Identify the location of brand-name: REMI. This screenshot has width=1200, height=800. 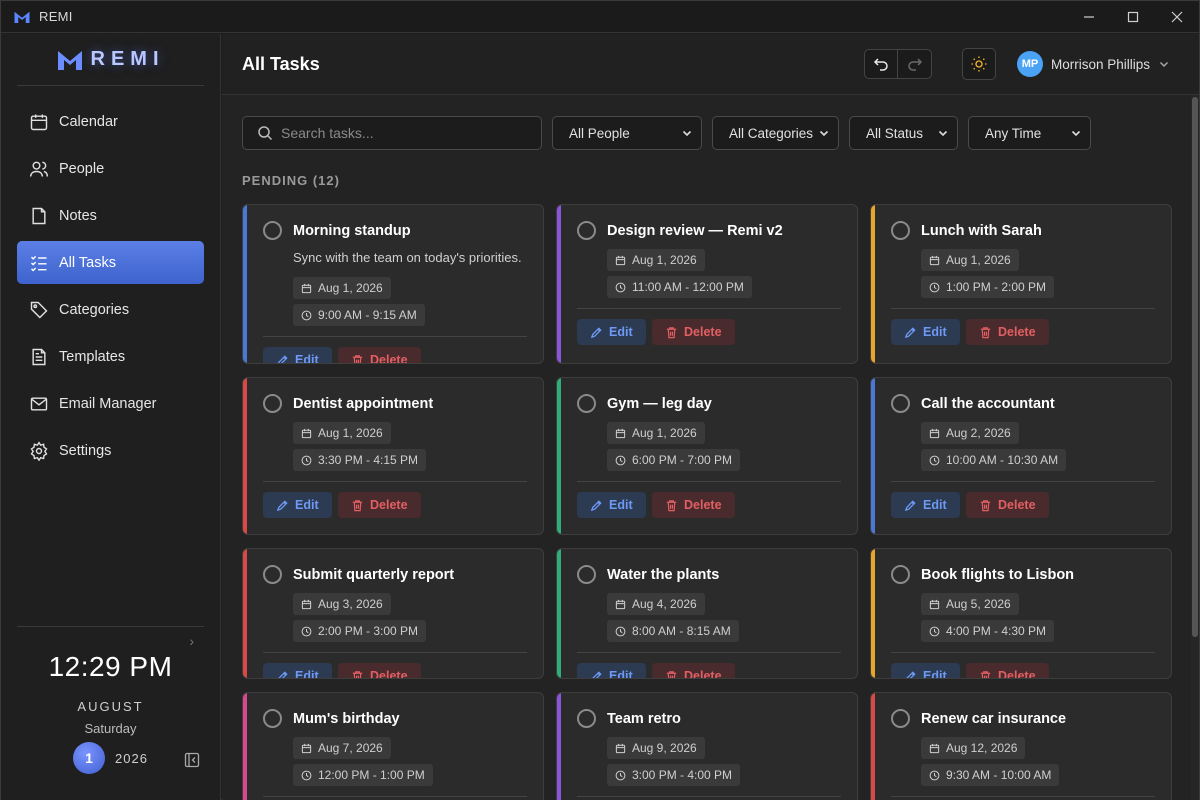
(127, 59).